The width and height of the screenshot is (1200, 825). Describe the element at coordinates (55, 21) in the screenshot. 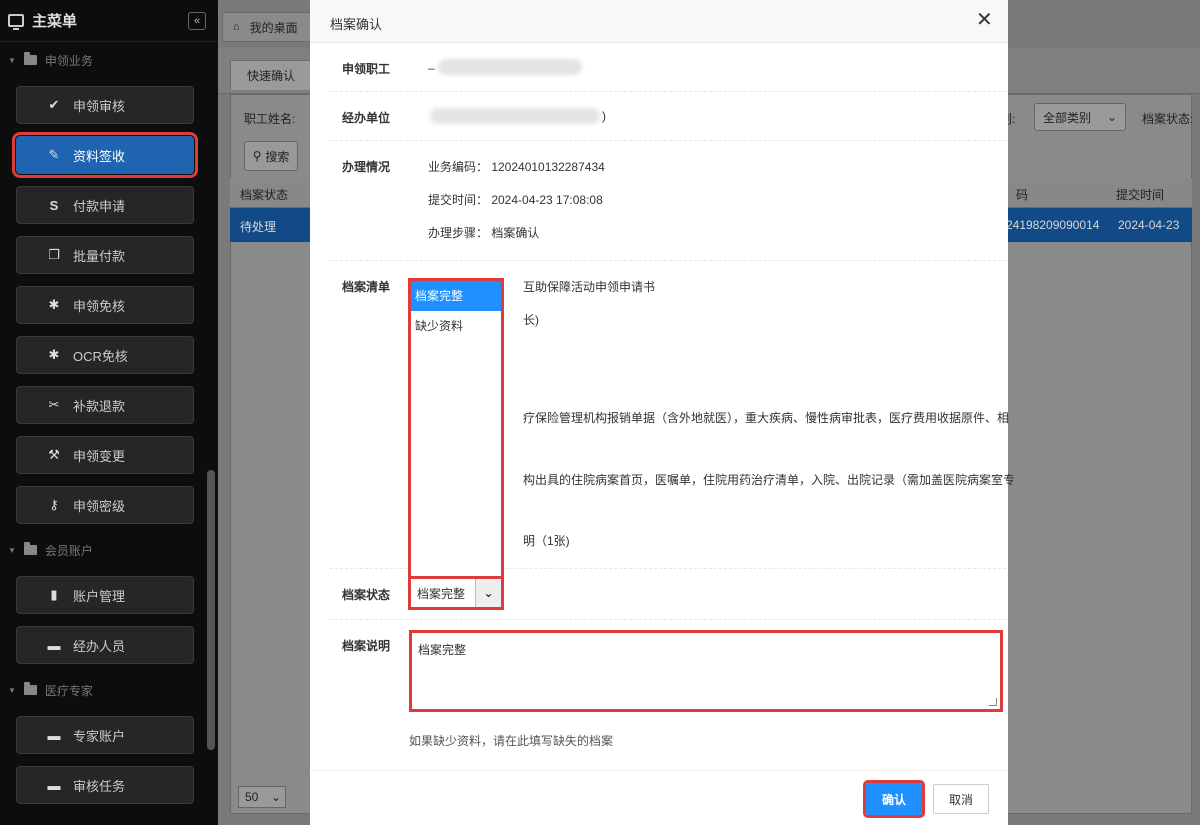

I see `sidebar-title: 主菜单` at that location.